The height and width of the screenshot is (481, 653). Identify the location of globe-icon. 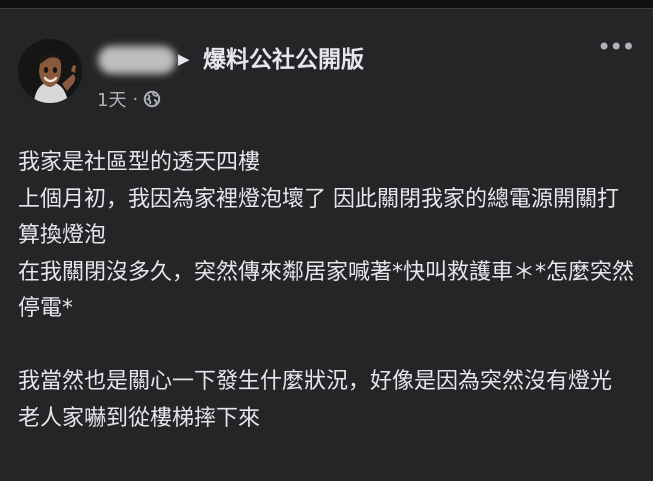
(152, 99).